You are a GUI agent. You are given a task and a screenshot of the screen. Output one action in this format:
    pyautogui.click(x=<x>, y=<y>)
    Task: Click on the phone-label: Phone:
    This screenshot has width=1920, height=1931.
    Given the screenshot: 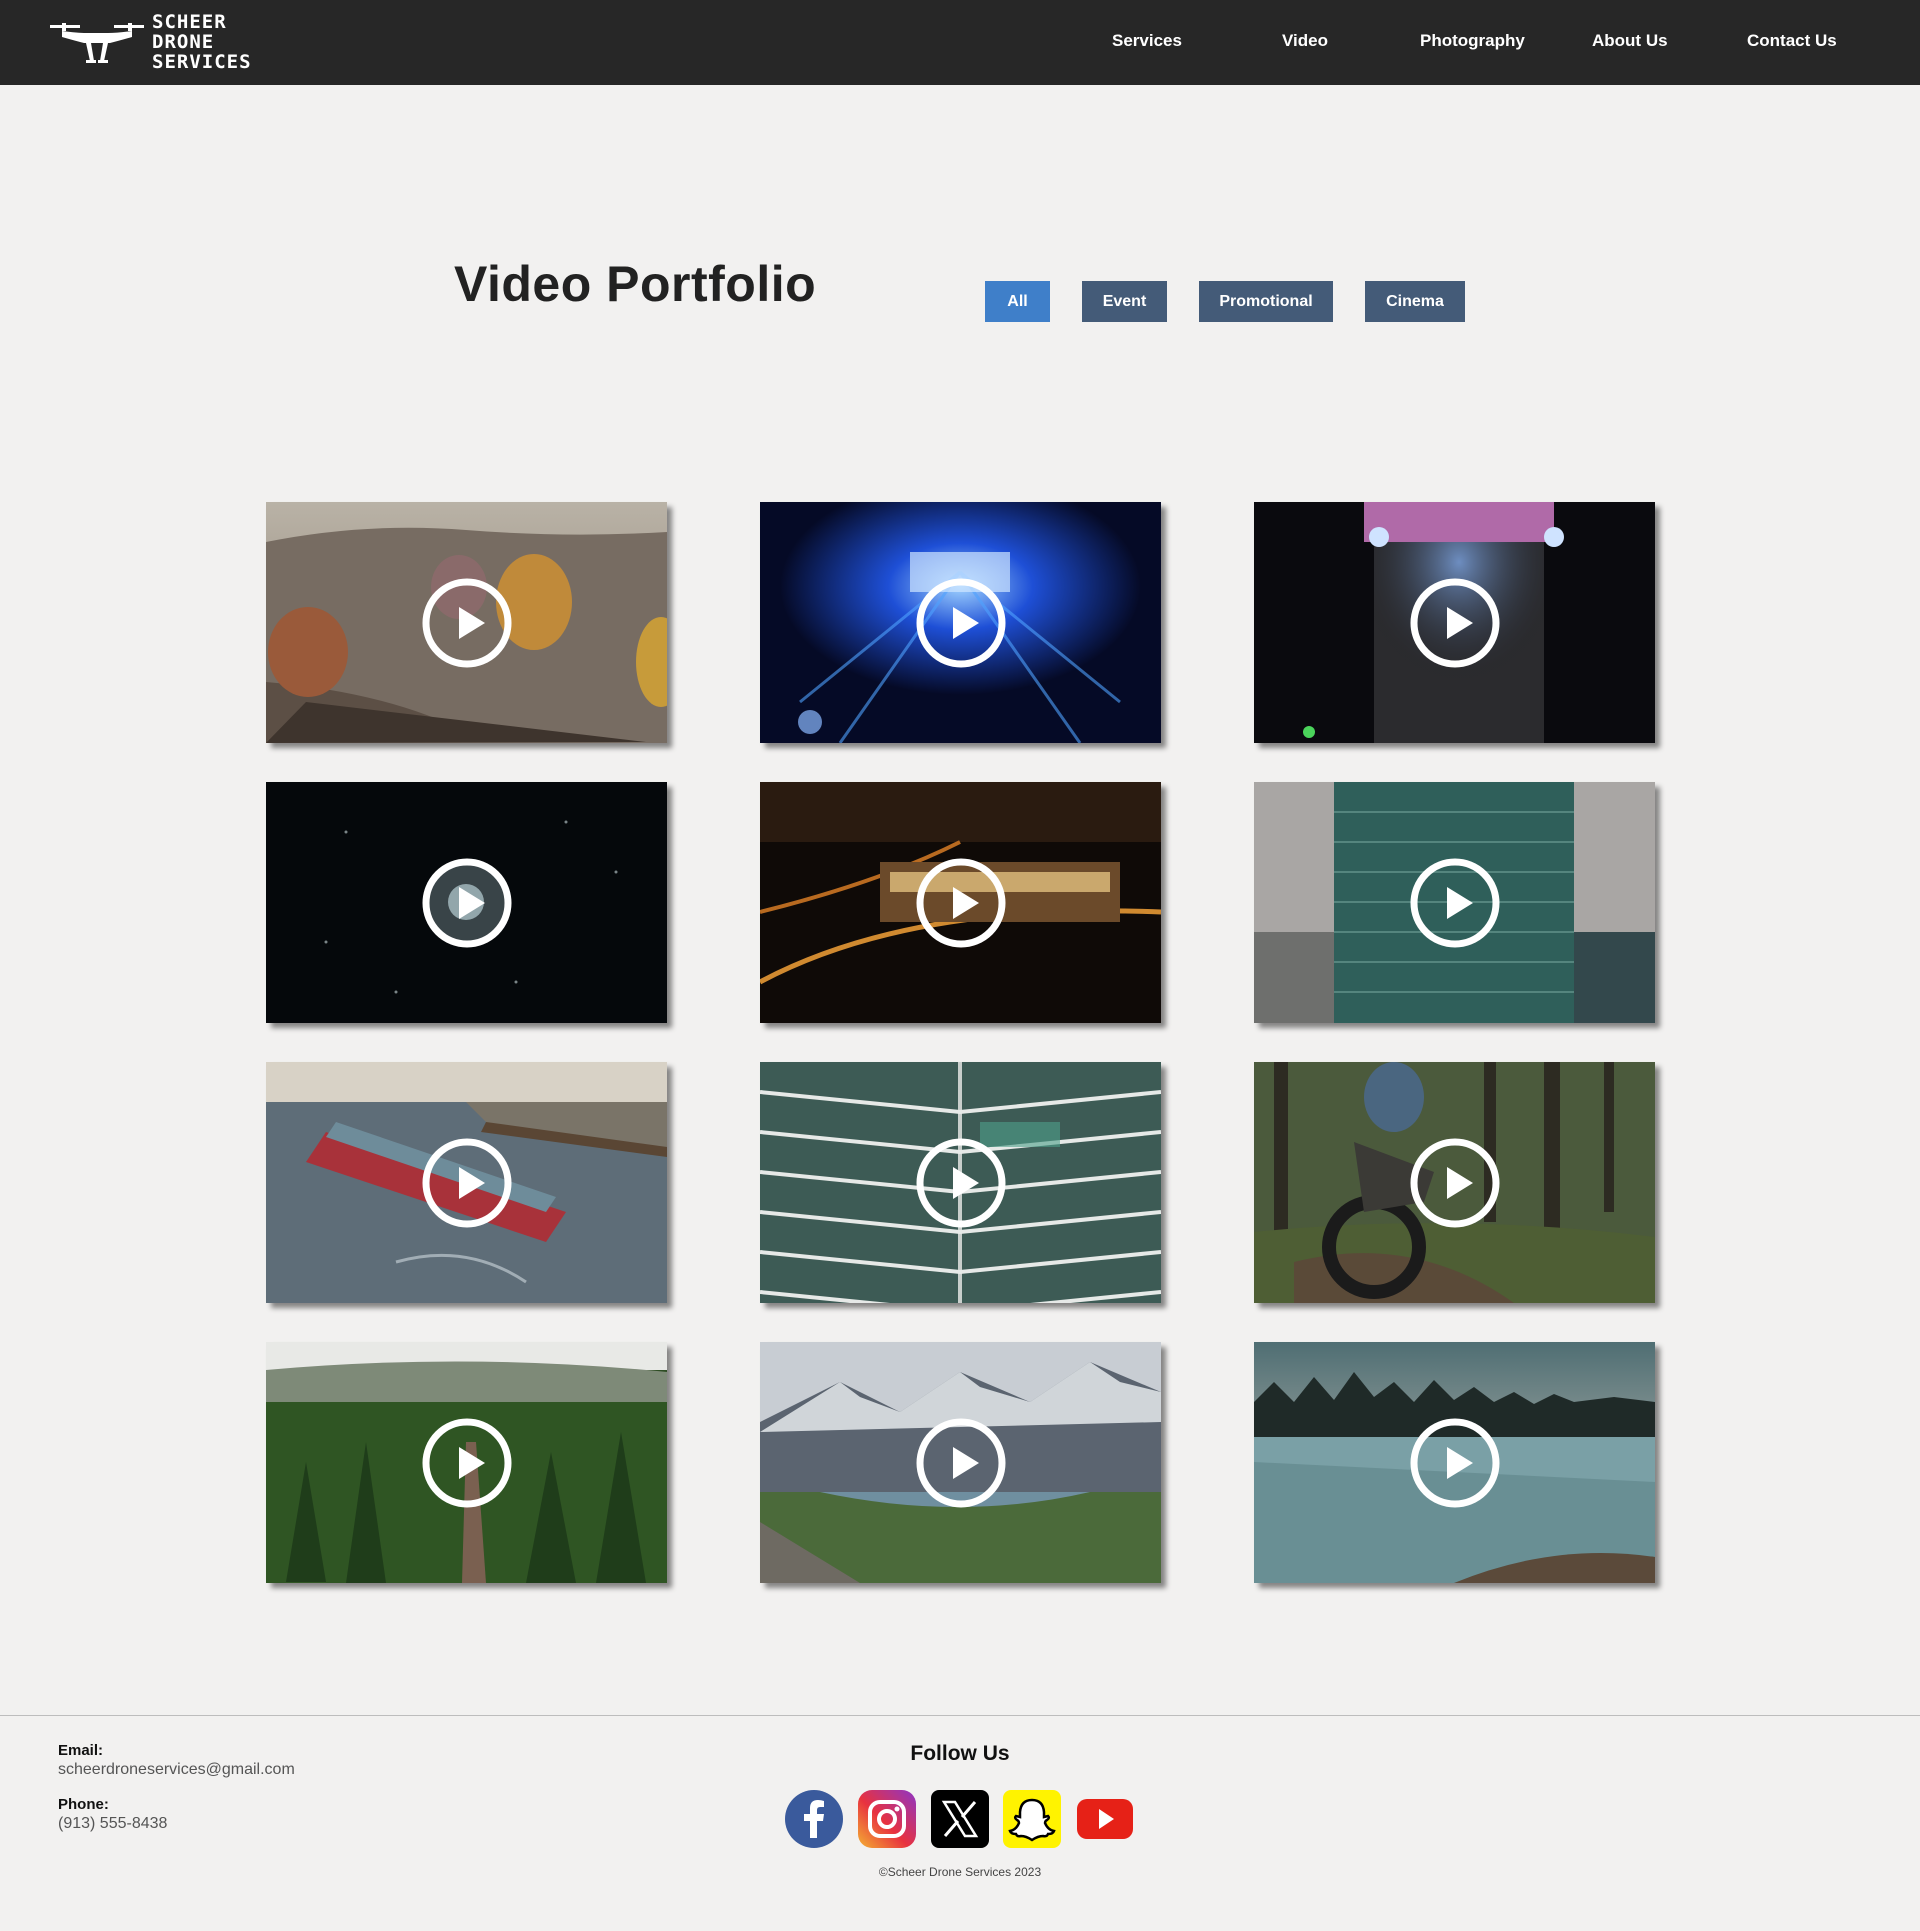 What is the action you would take?
    pyautogui.click(x=83, y=1804)
    